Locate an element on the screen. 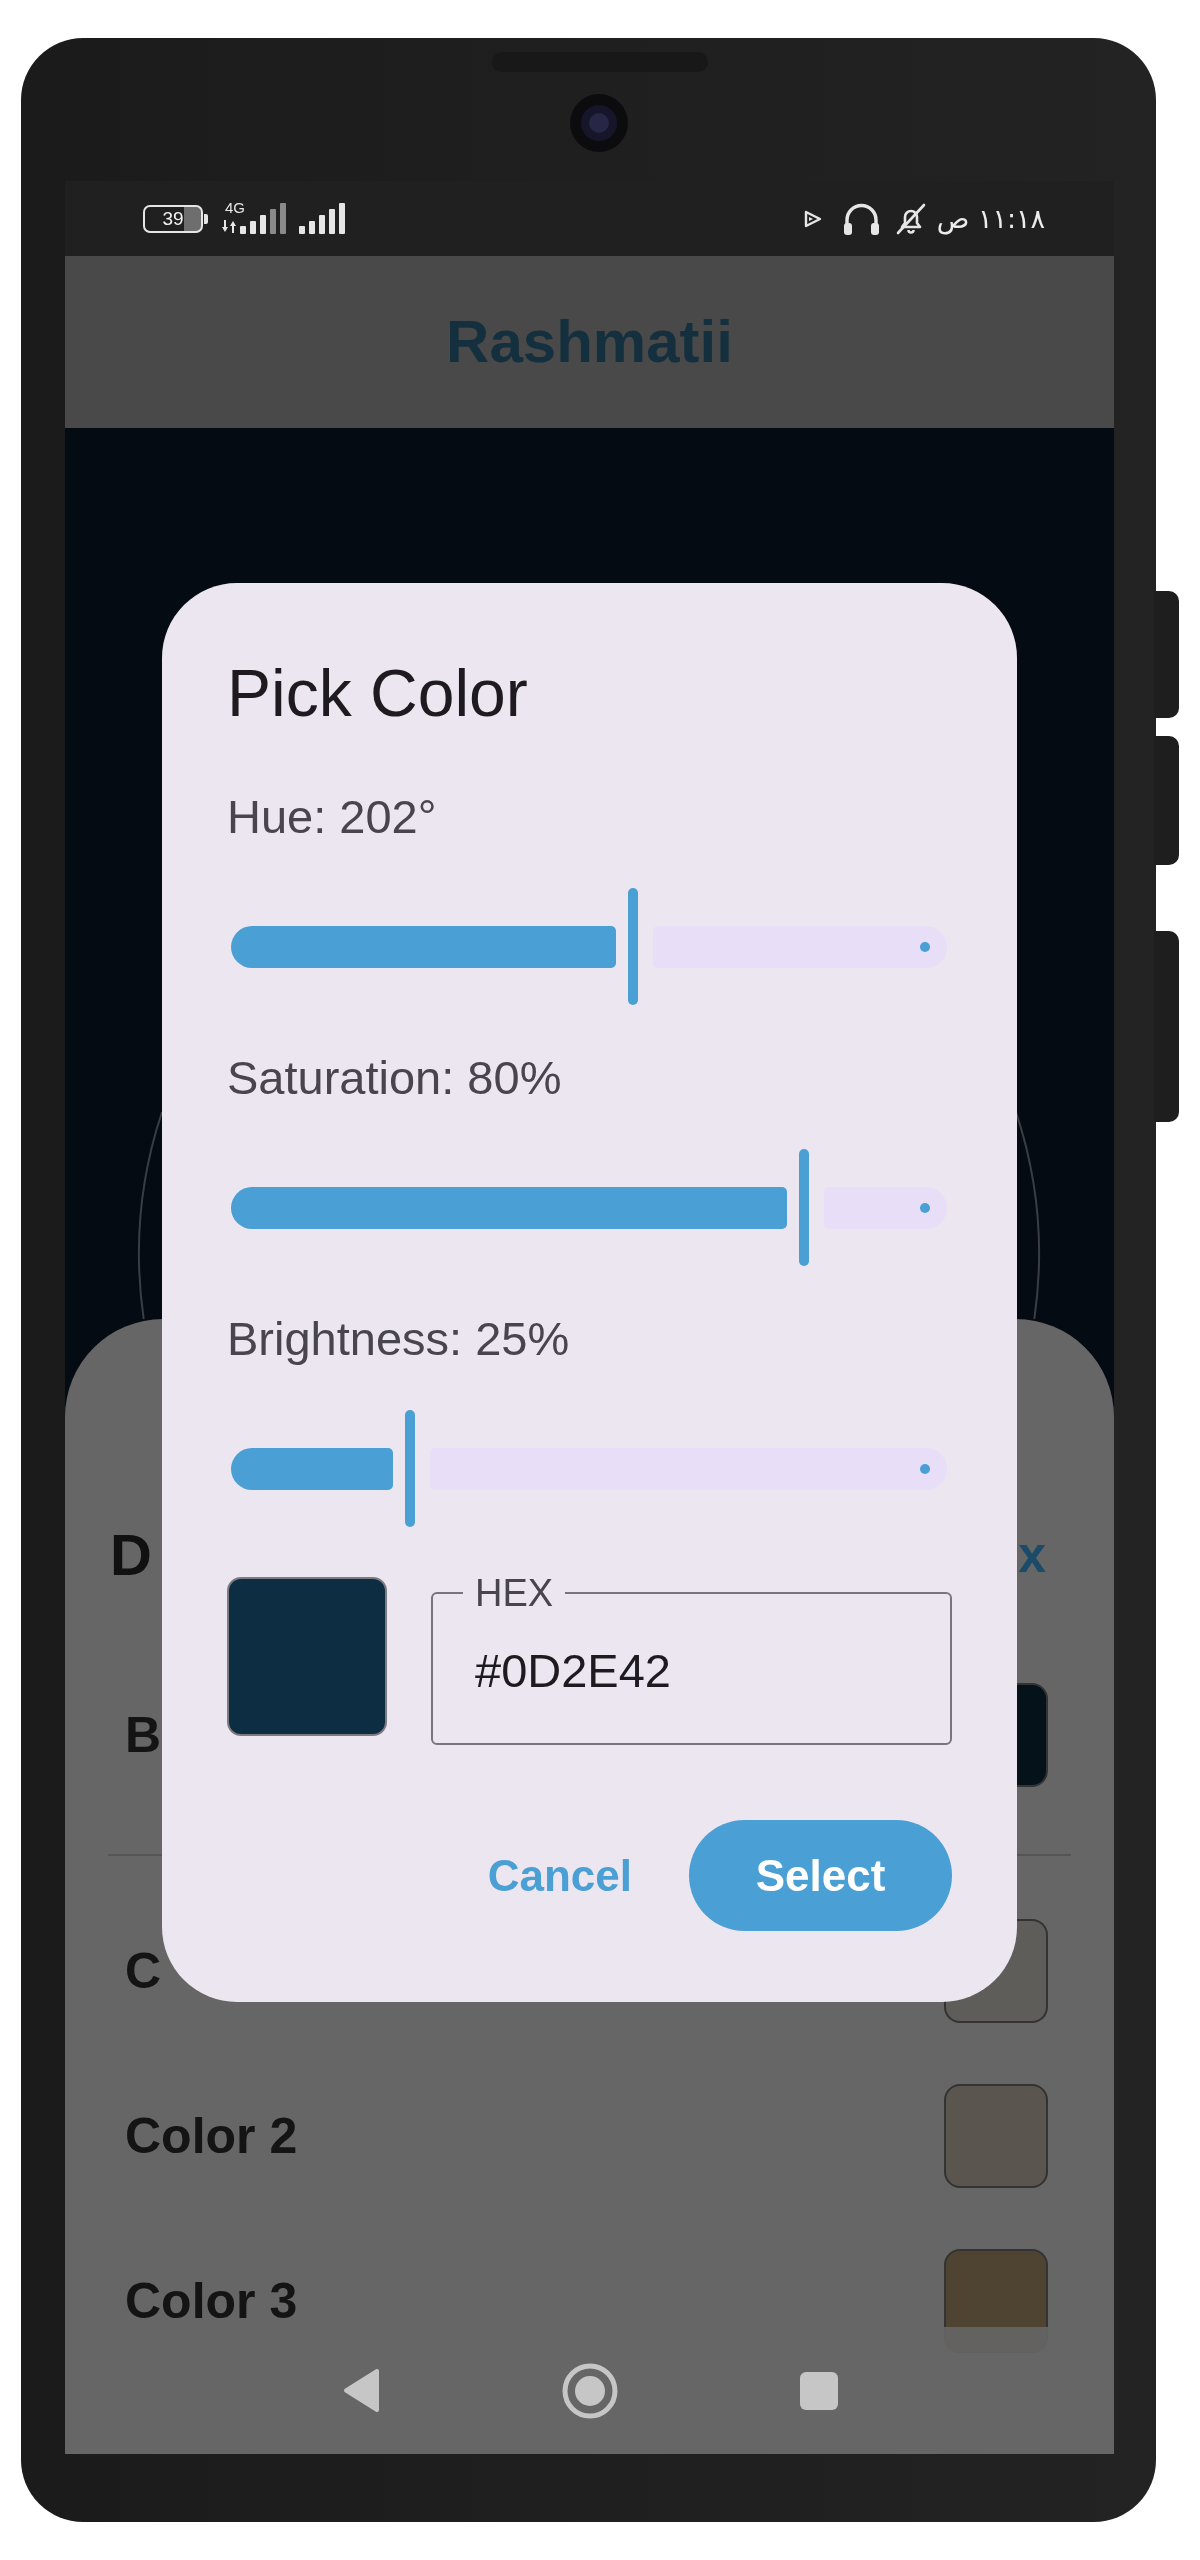 This screenshot has width=1200, height=2560. network-type-label: 4G is located at coordinates (235, 207).